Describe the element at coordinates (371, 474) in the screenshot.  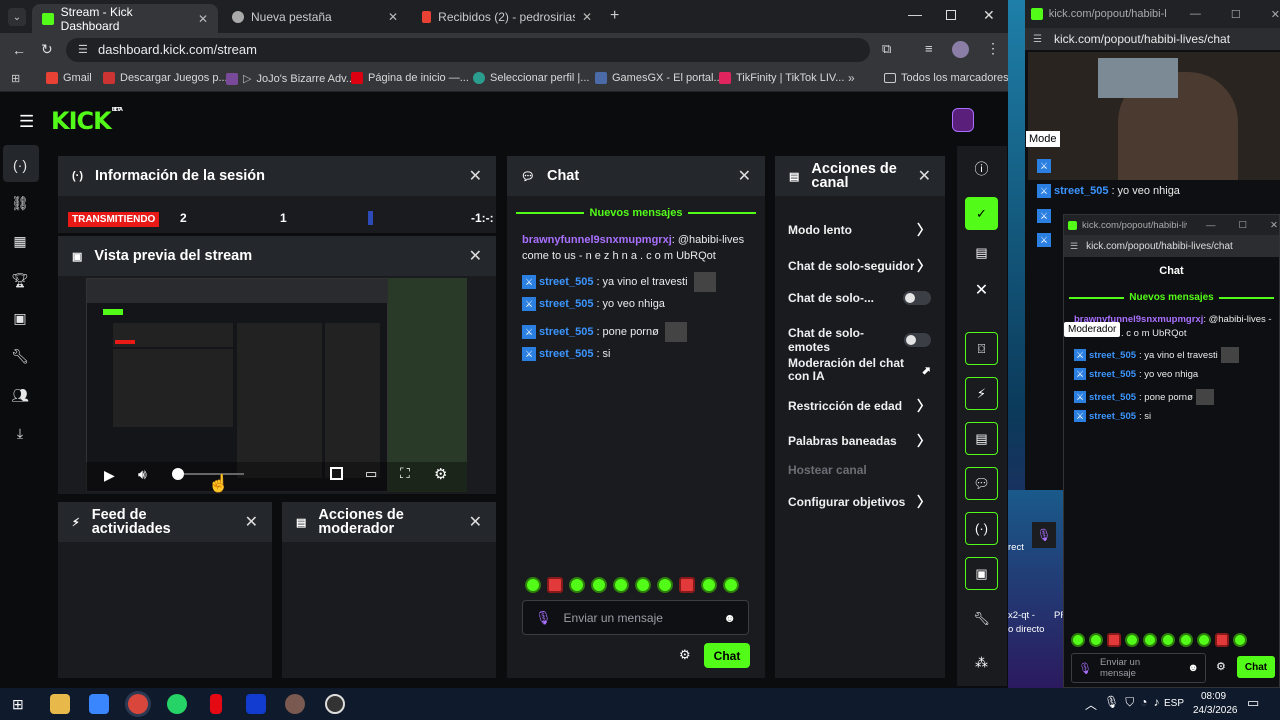
I see `theater-icon: ▭` at that location.